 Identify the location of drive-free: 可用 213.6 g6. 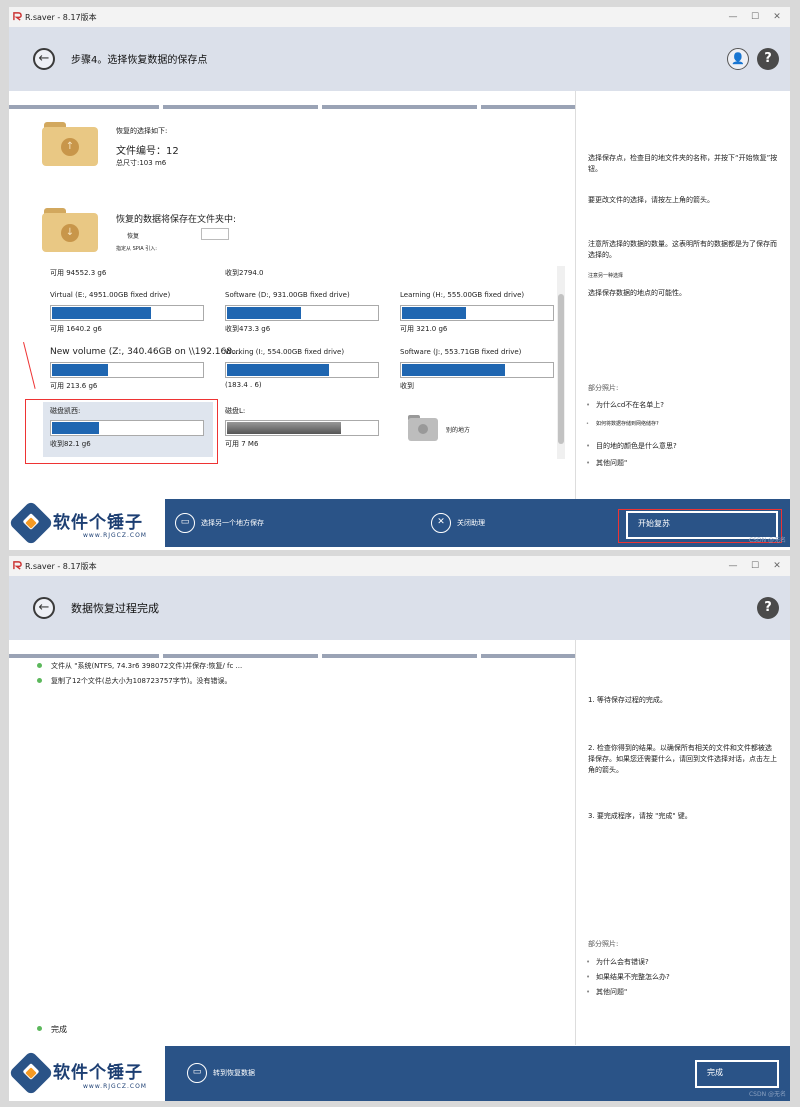
(74, 386).